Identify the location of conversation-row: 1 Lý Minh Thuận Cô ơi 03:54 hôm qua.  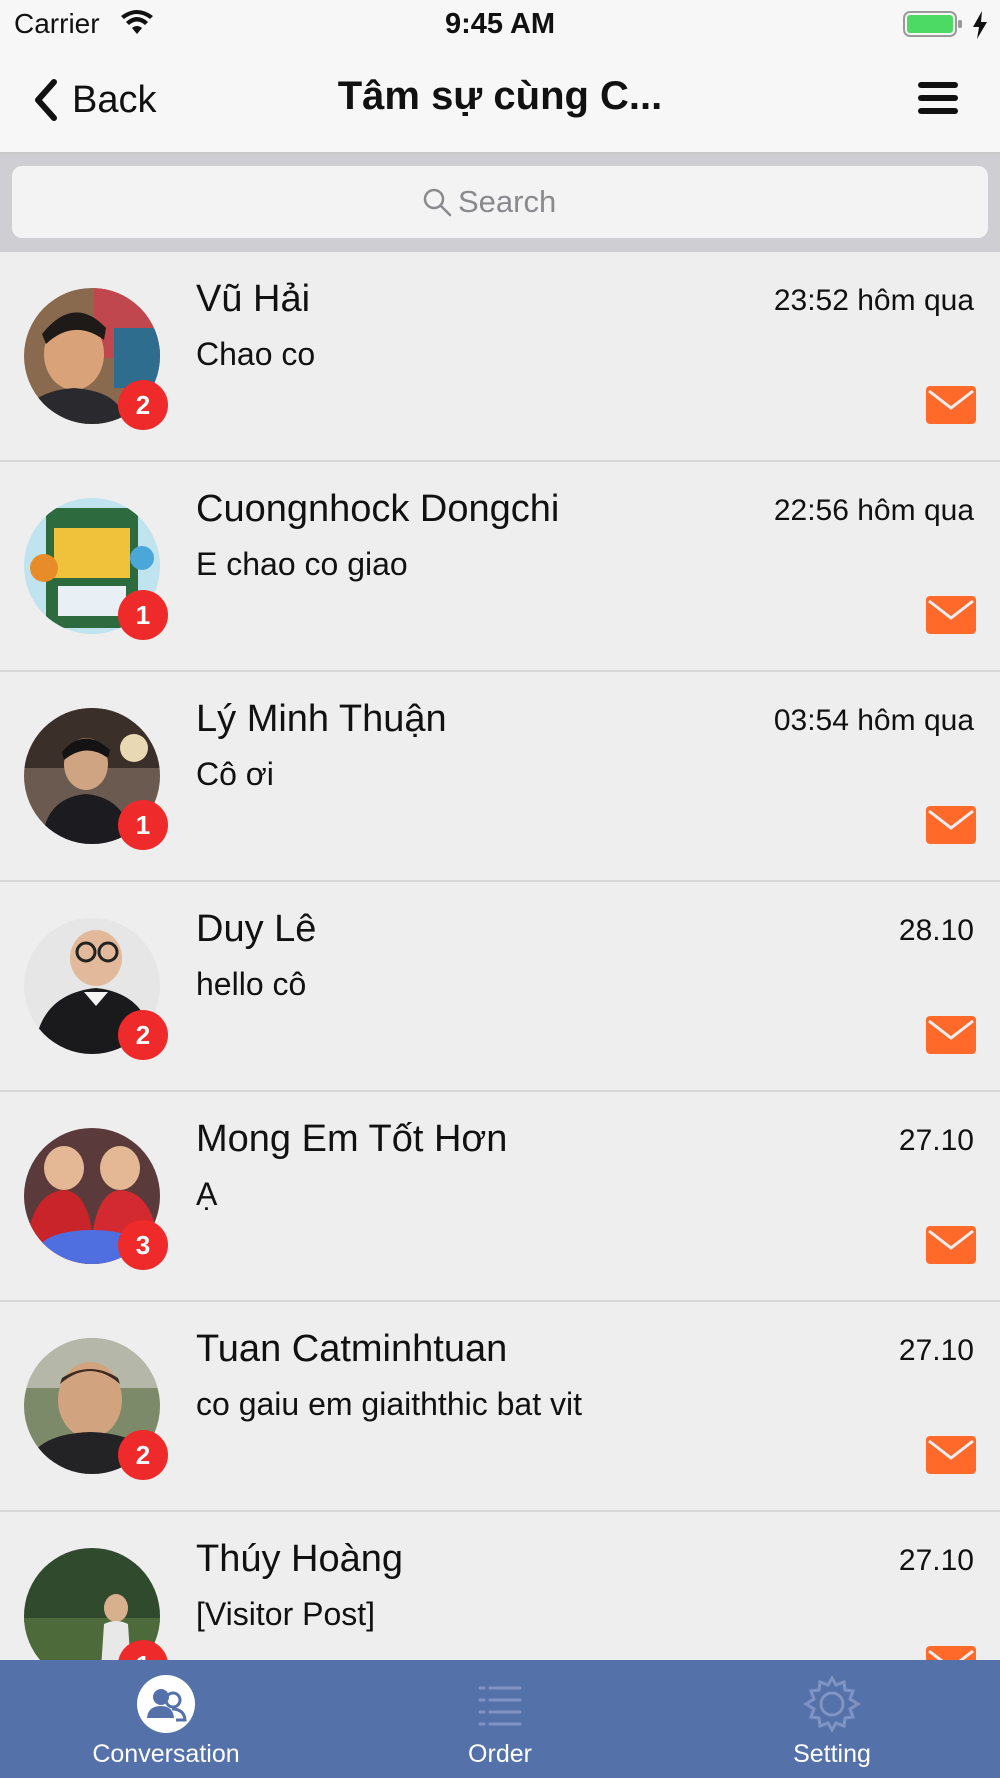
(500, 777).